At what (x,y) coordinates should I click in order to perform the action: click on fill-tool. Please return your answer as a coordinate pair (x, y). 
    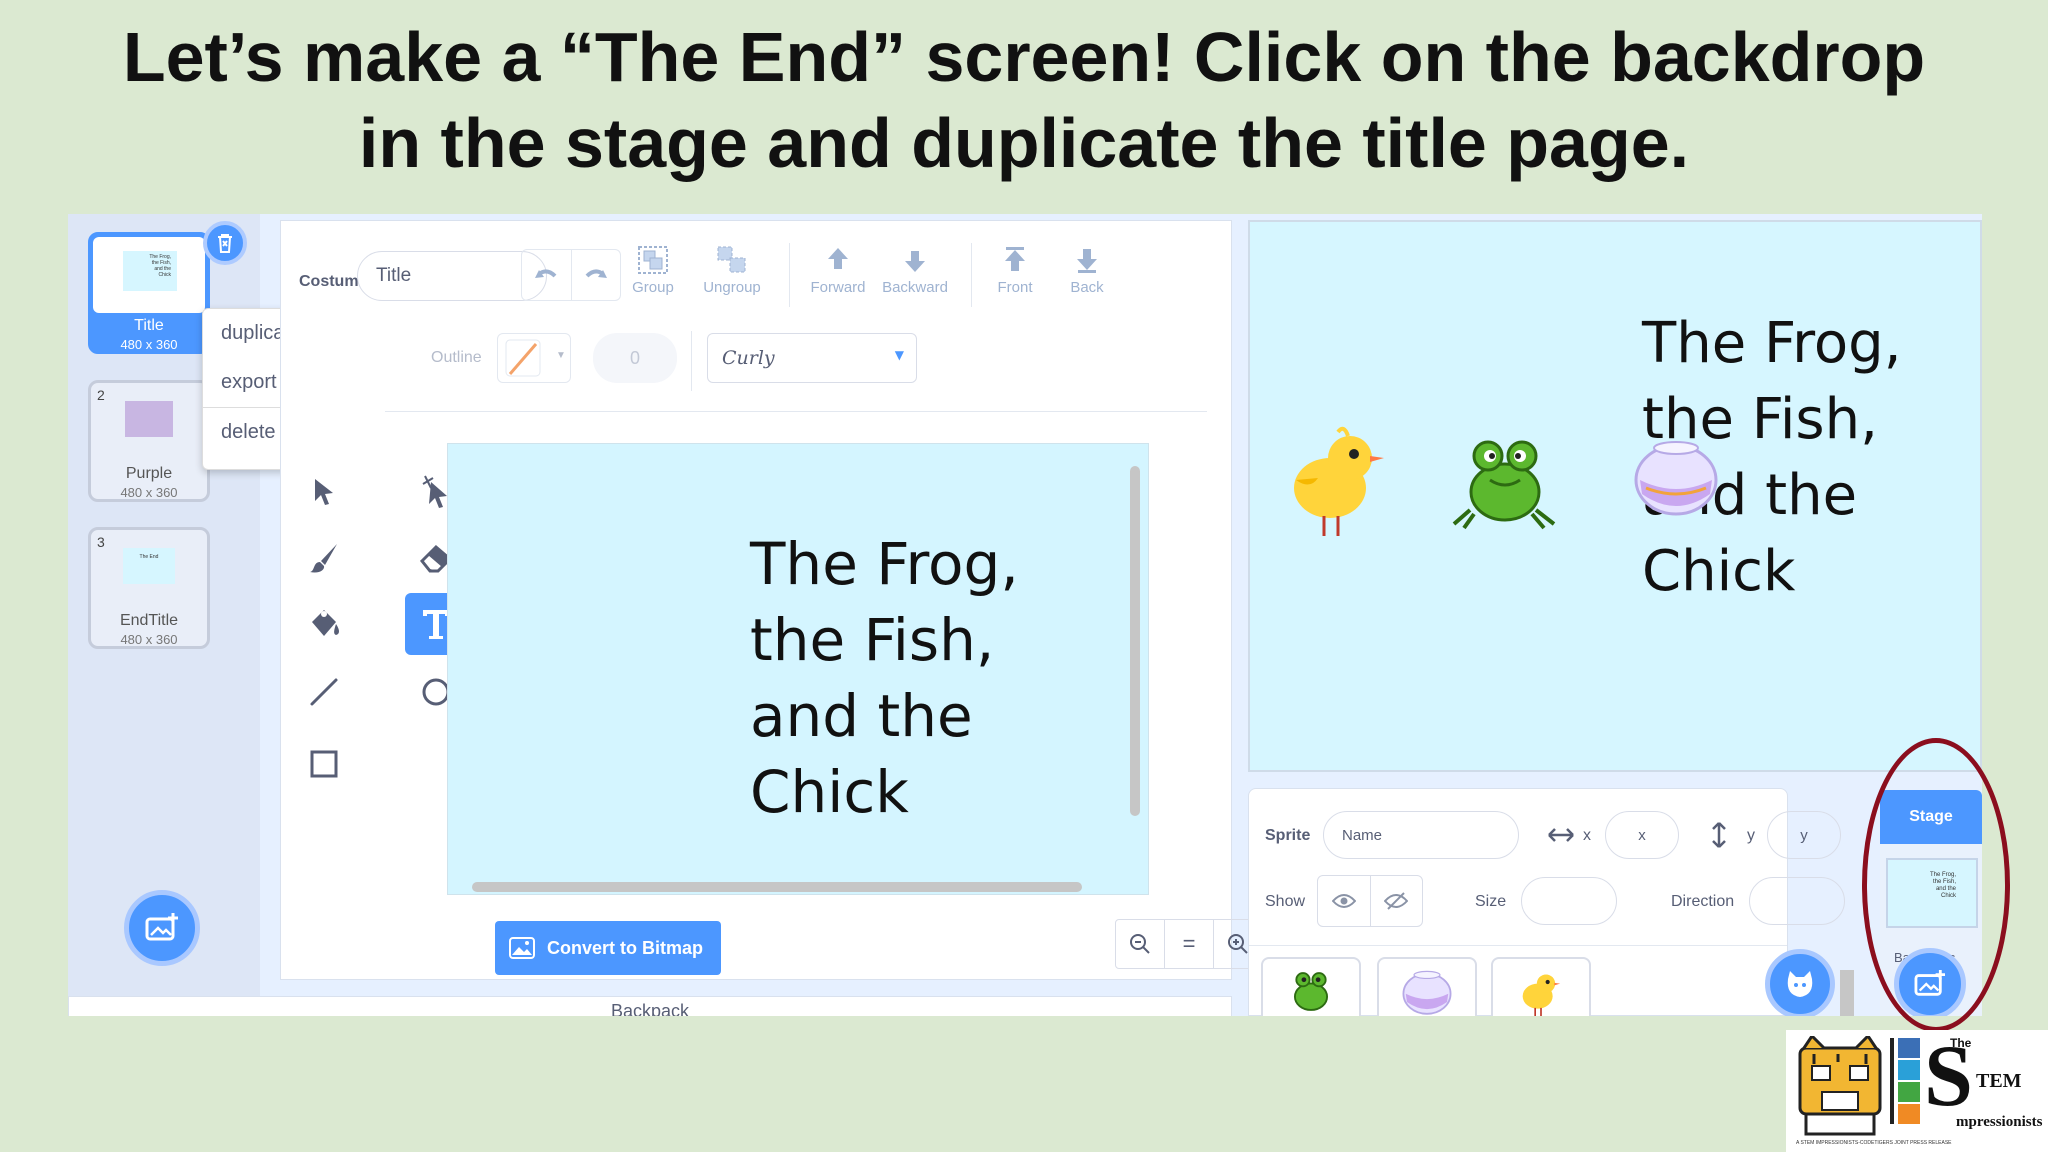
    Looking at the image, I should click on (324, 624).